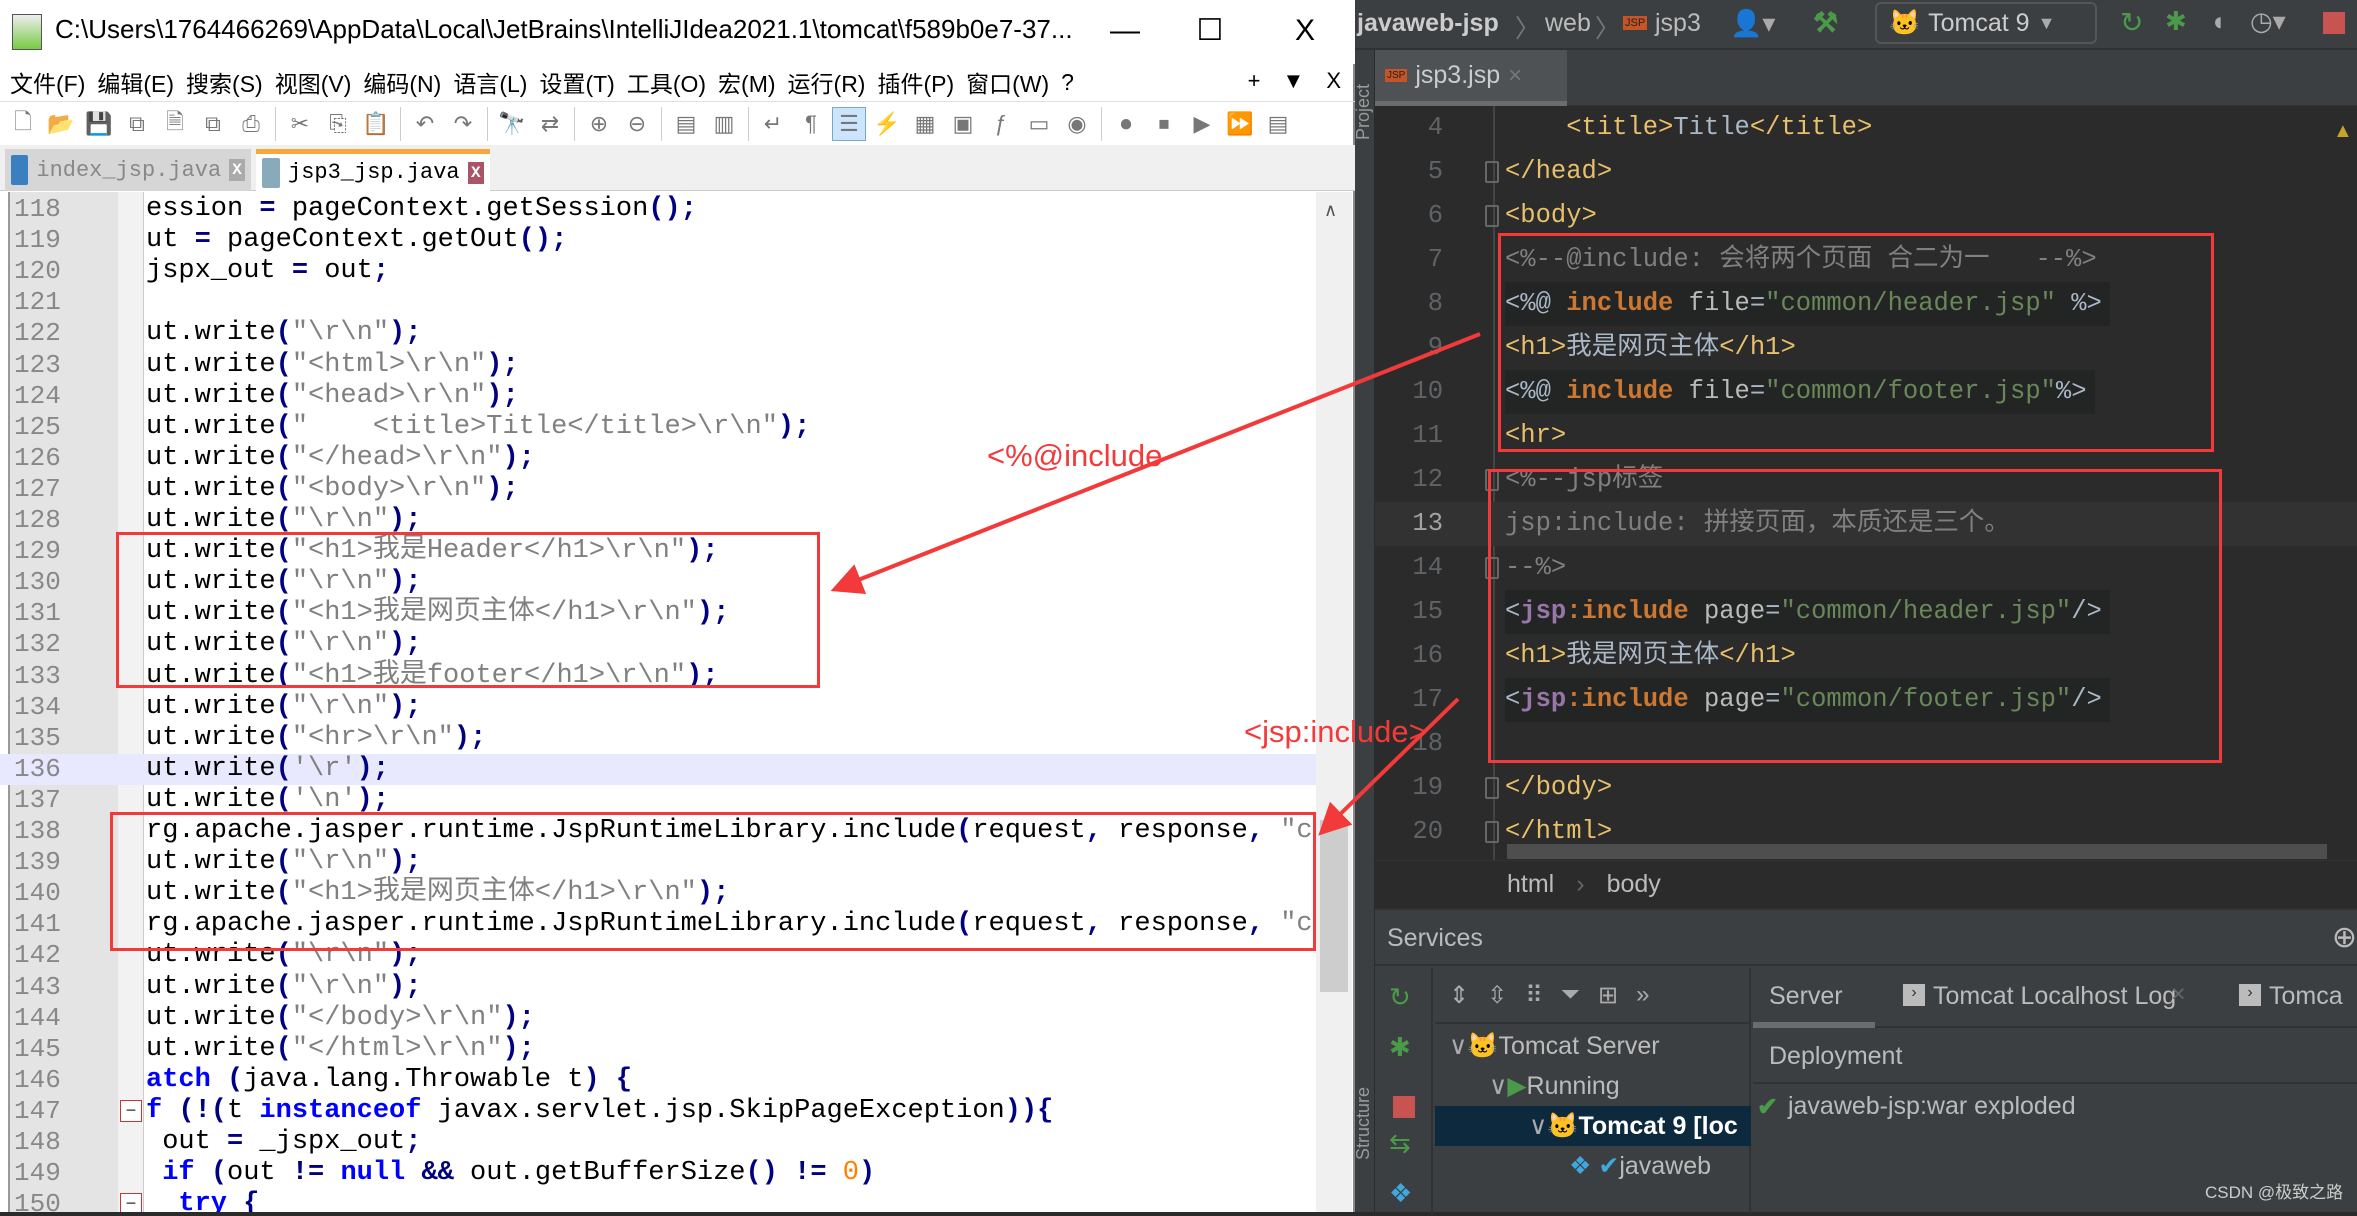 The width and height of the screenshot is (2357, 1216). I want to click on monitor-icon: ◉, so click(1077, 124).